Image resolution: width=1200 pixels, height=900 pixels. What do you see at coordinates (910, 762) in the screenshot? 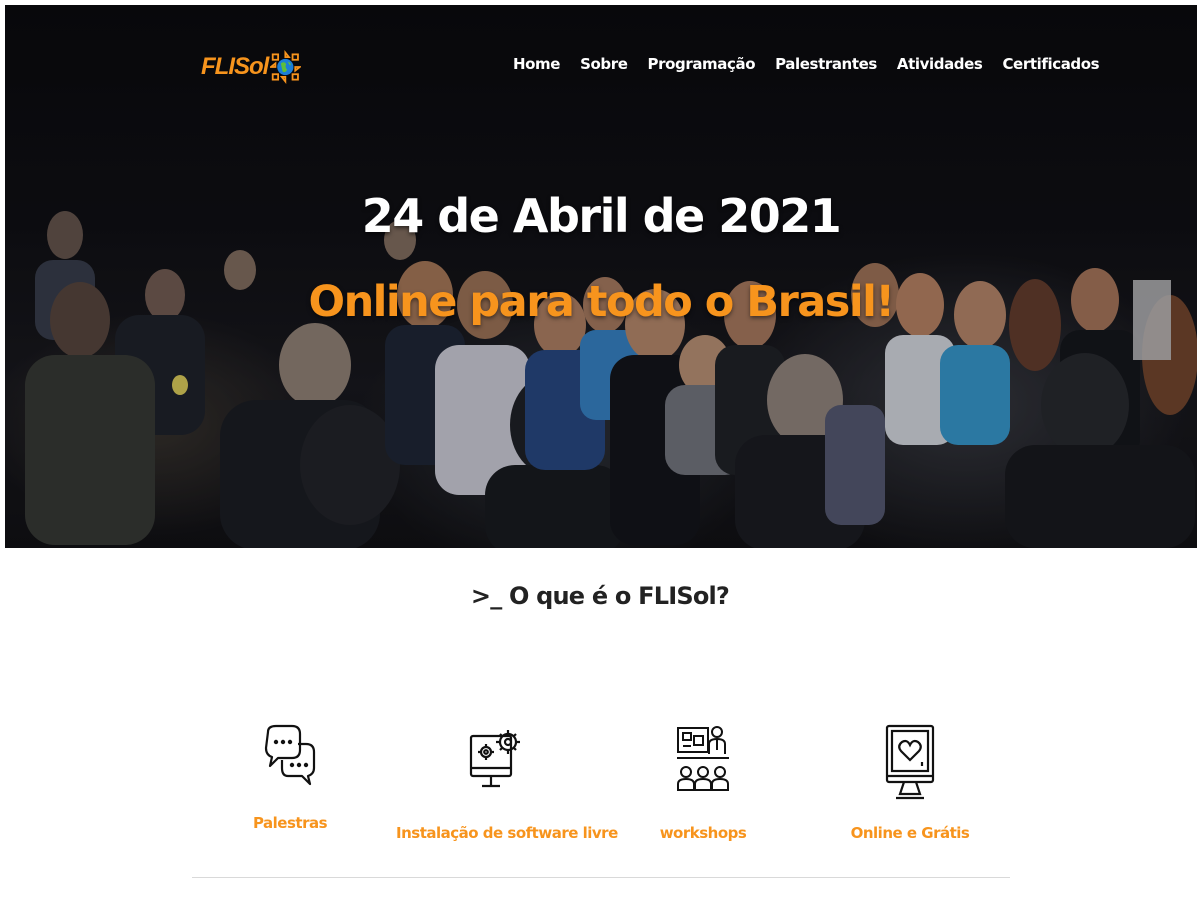
I see `monitor-heart-icon` at bounding box center [910, 762].